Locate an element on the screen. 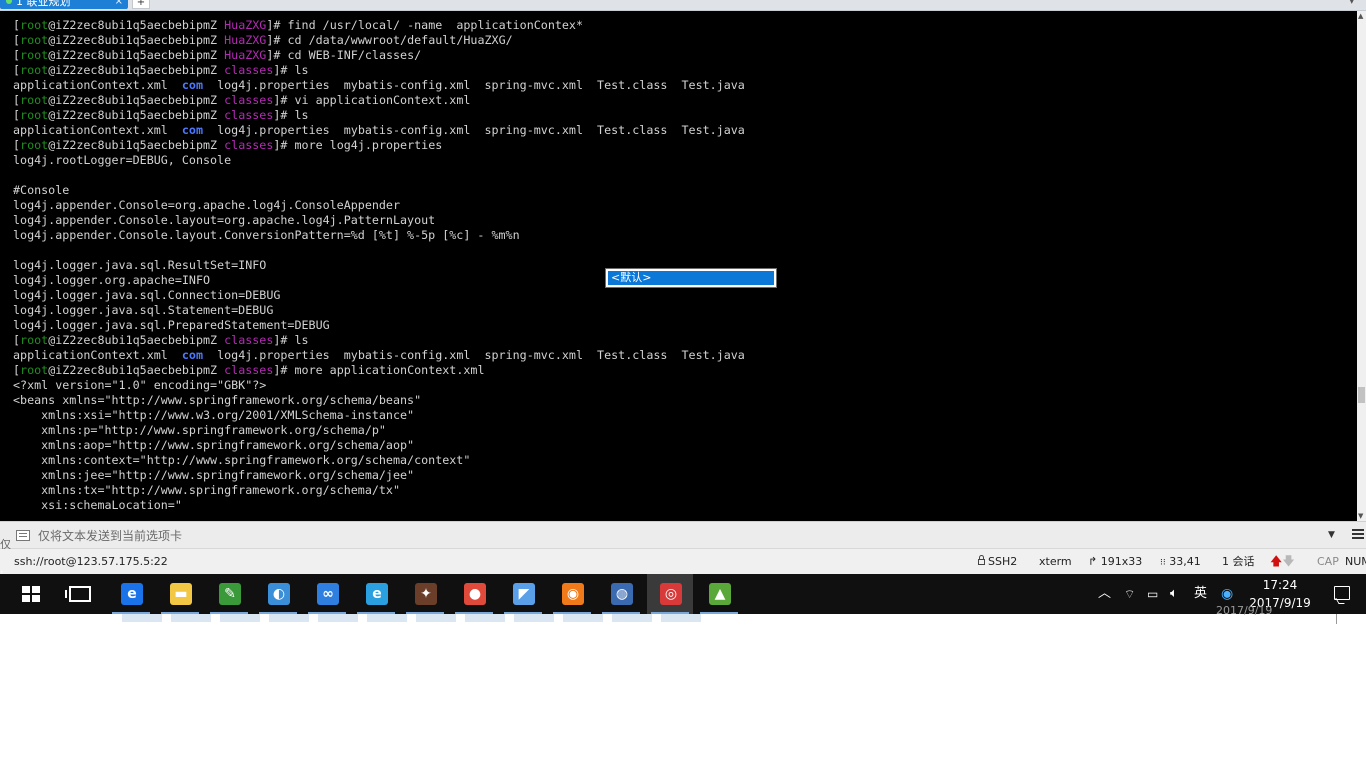  connection-address: ssh://root@123.57.175.5:22 is located at coordinates (91, 561).